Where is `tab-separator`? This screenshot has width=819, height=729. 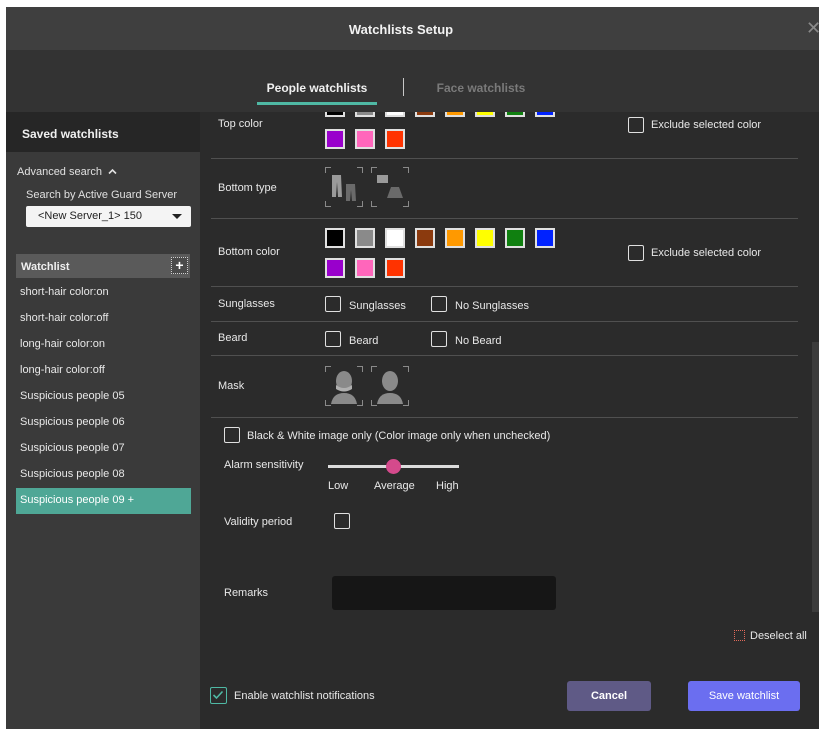
tab-separator is located at coordinates (403, 87).